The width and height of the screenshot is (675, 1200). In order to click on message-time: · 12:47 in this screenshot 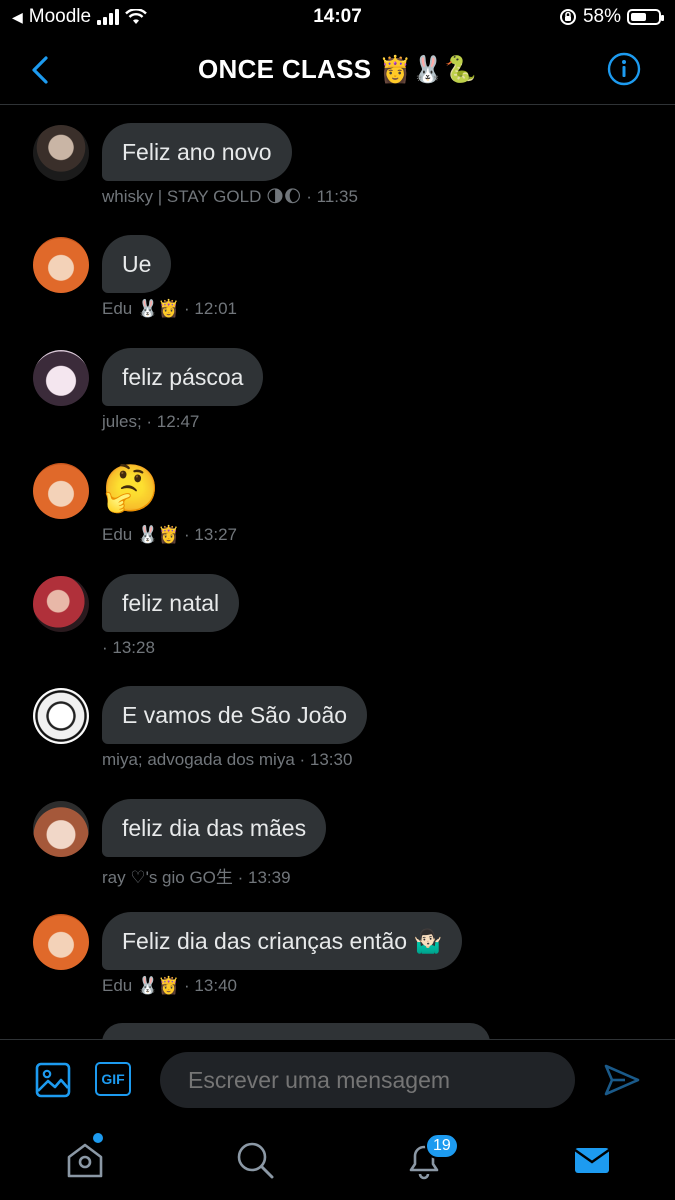, I will do `click(173, 421)`.